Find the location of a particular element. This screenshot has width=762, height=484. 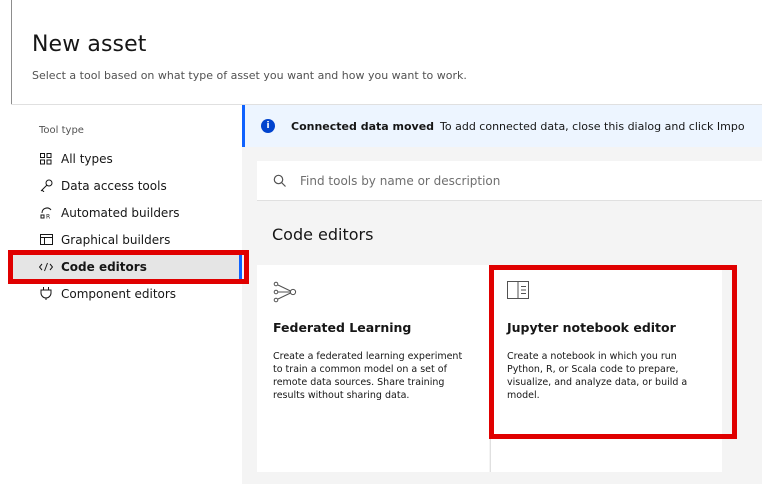

search-input: Find tools by name or description is located at coordinates (509, 181).